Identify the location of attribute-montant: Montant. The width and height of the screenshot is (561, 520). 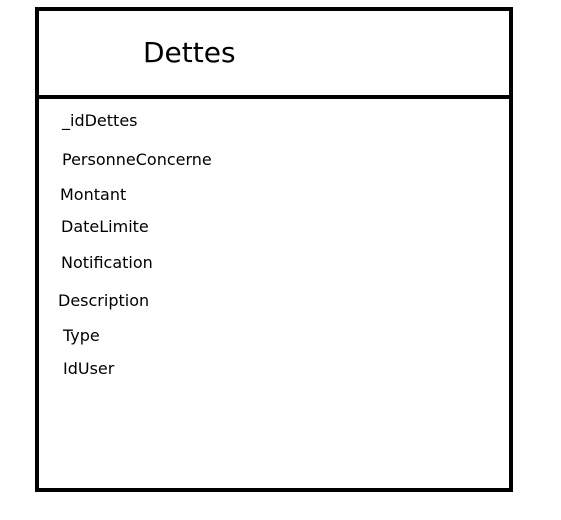
(93, 194).